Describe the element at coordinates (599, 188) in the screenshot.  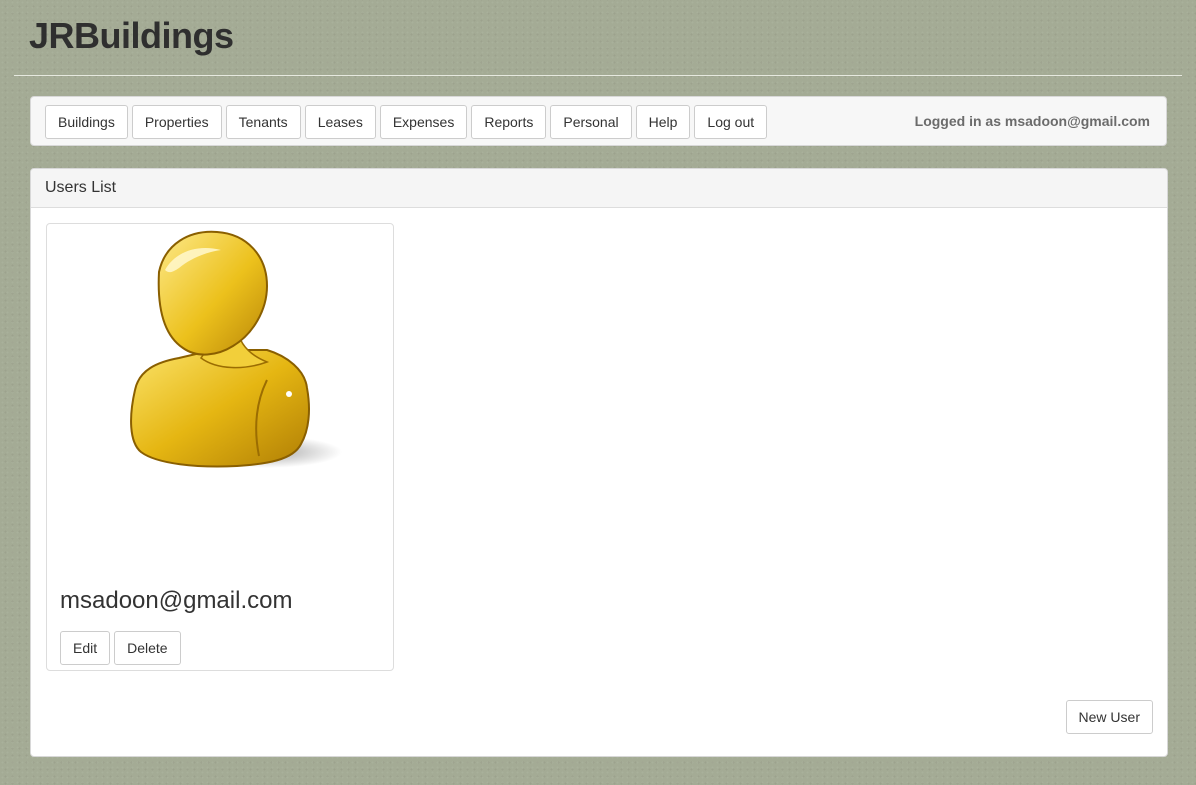
I see `panel-heading: Users List` at that location.